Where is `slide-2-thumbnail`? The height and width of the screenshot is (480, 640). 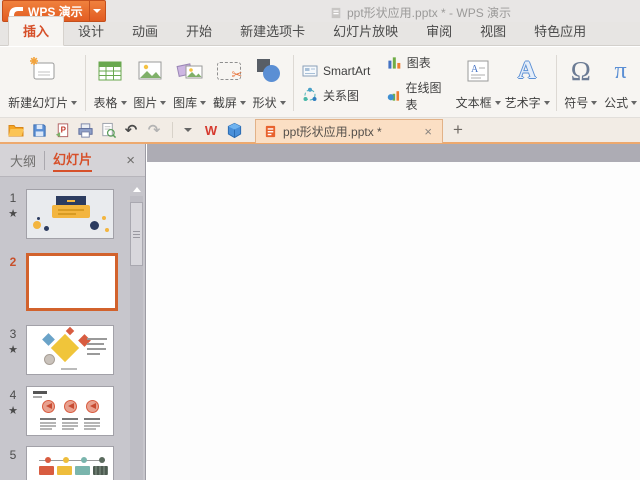 slide-2-thumbnail is located at coordinates (72, 282).